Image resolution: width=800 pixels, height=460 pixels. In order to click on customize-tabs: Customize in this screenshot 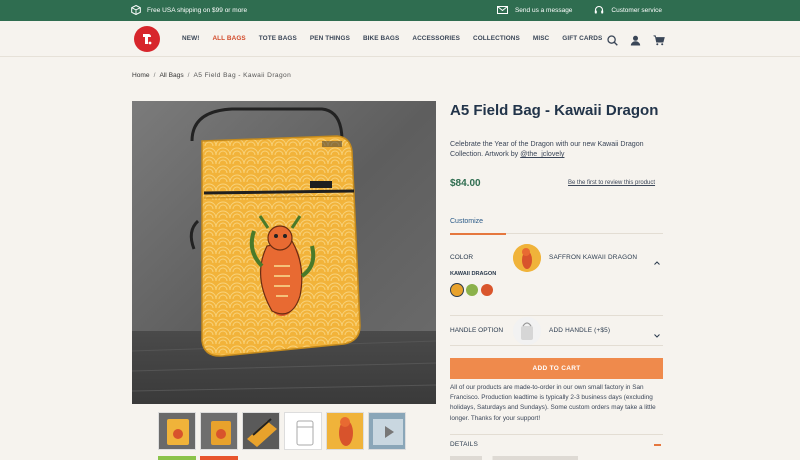, I will do `click(556, 224)`.